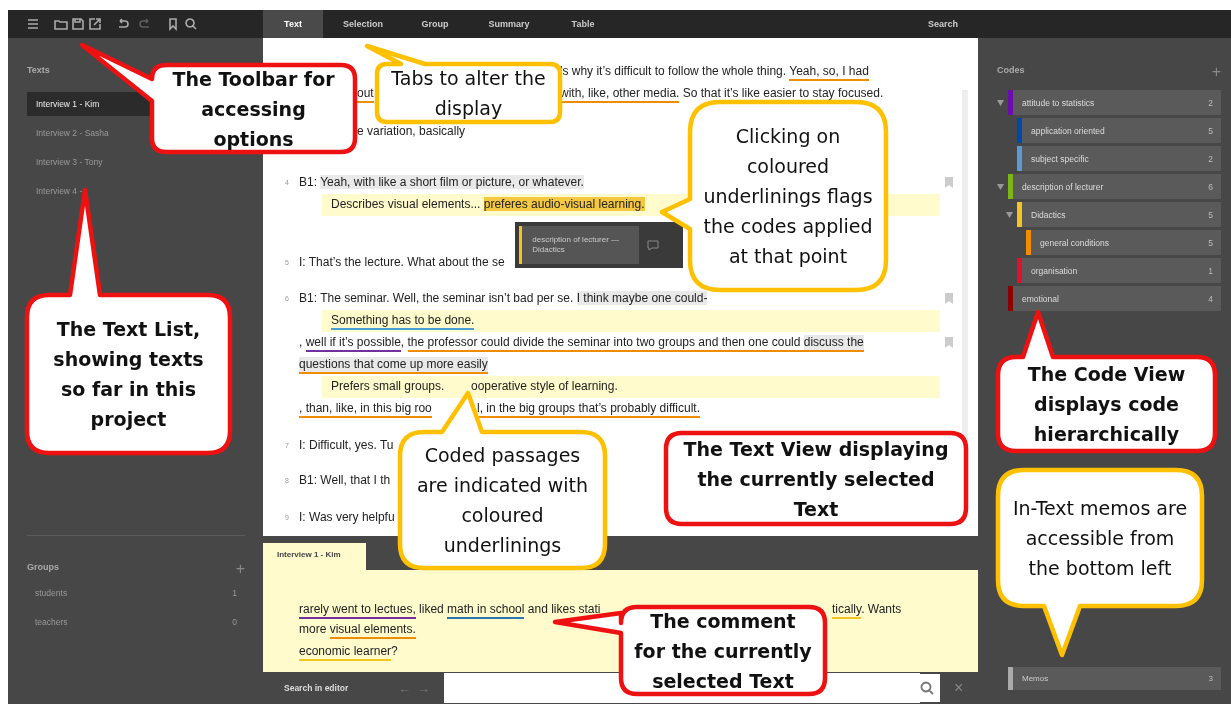  I want to click on highlighted-passage: I think maybe one could-, so click(642, 298).